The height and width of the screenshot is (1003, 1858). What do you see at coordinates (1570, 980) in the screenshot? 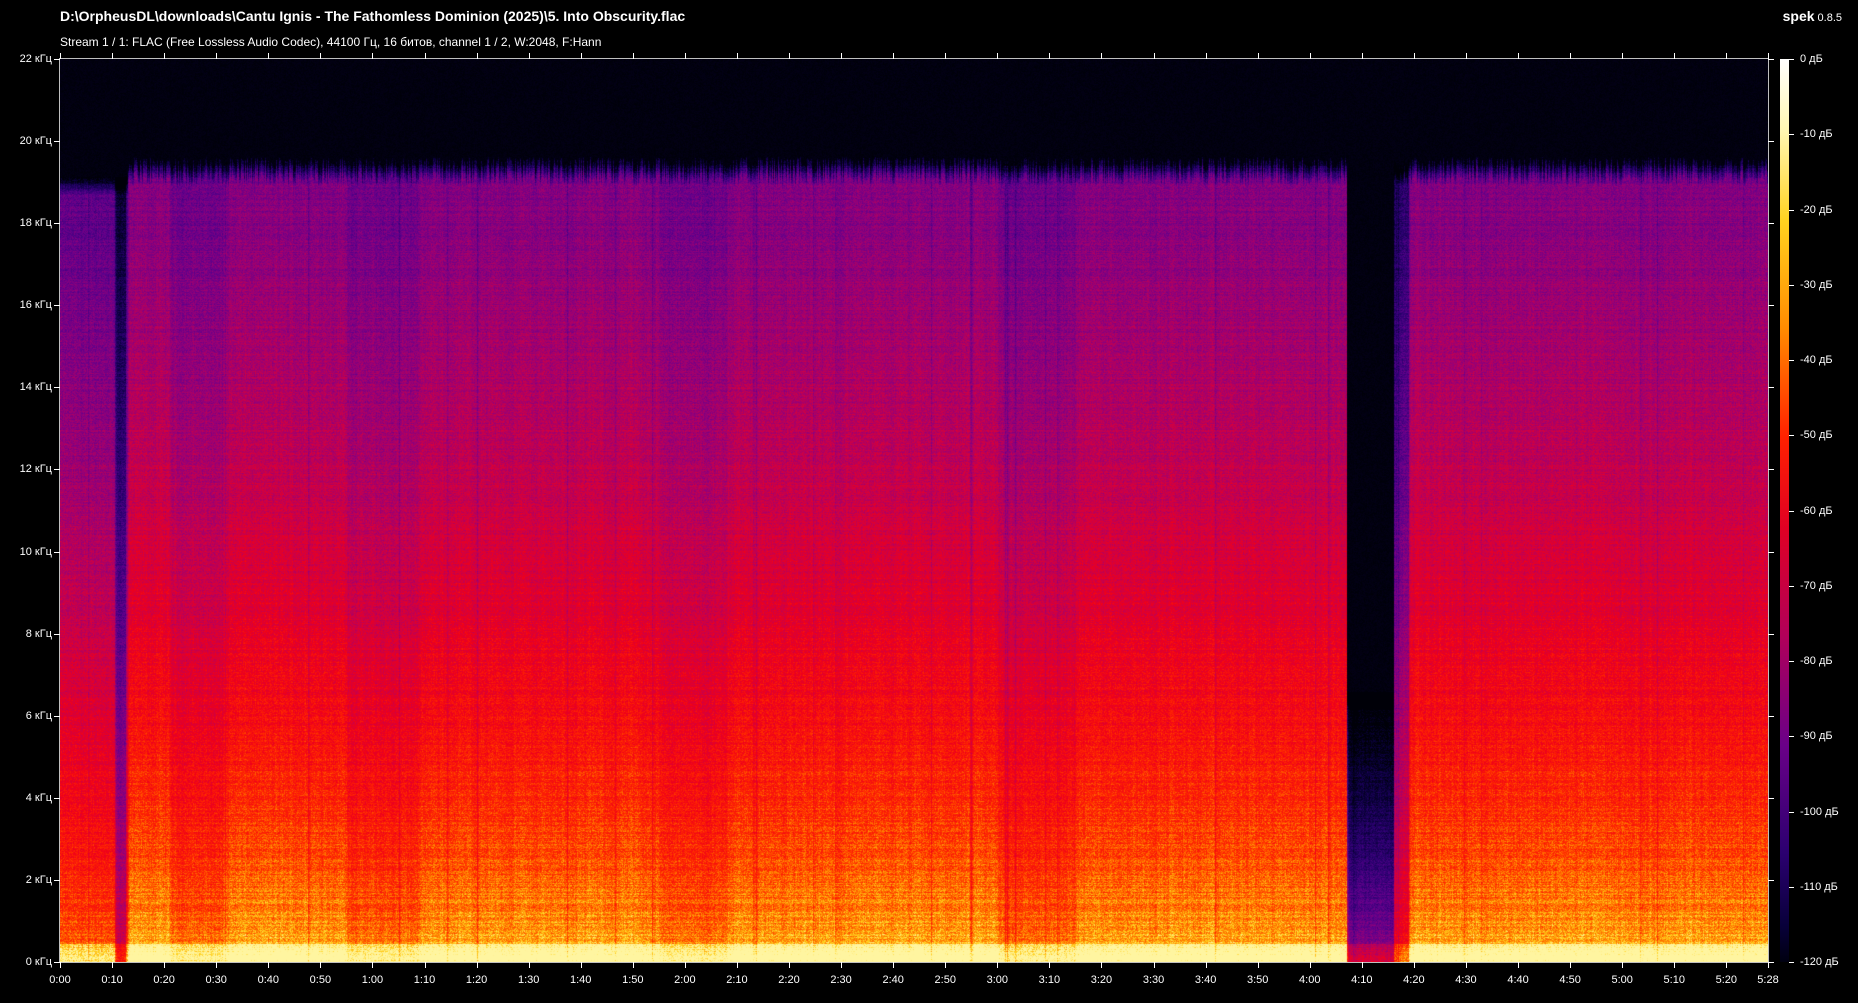
I see `time-tick-label: 4:50` at bounding box center [1570, 980].